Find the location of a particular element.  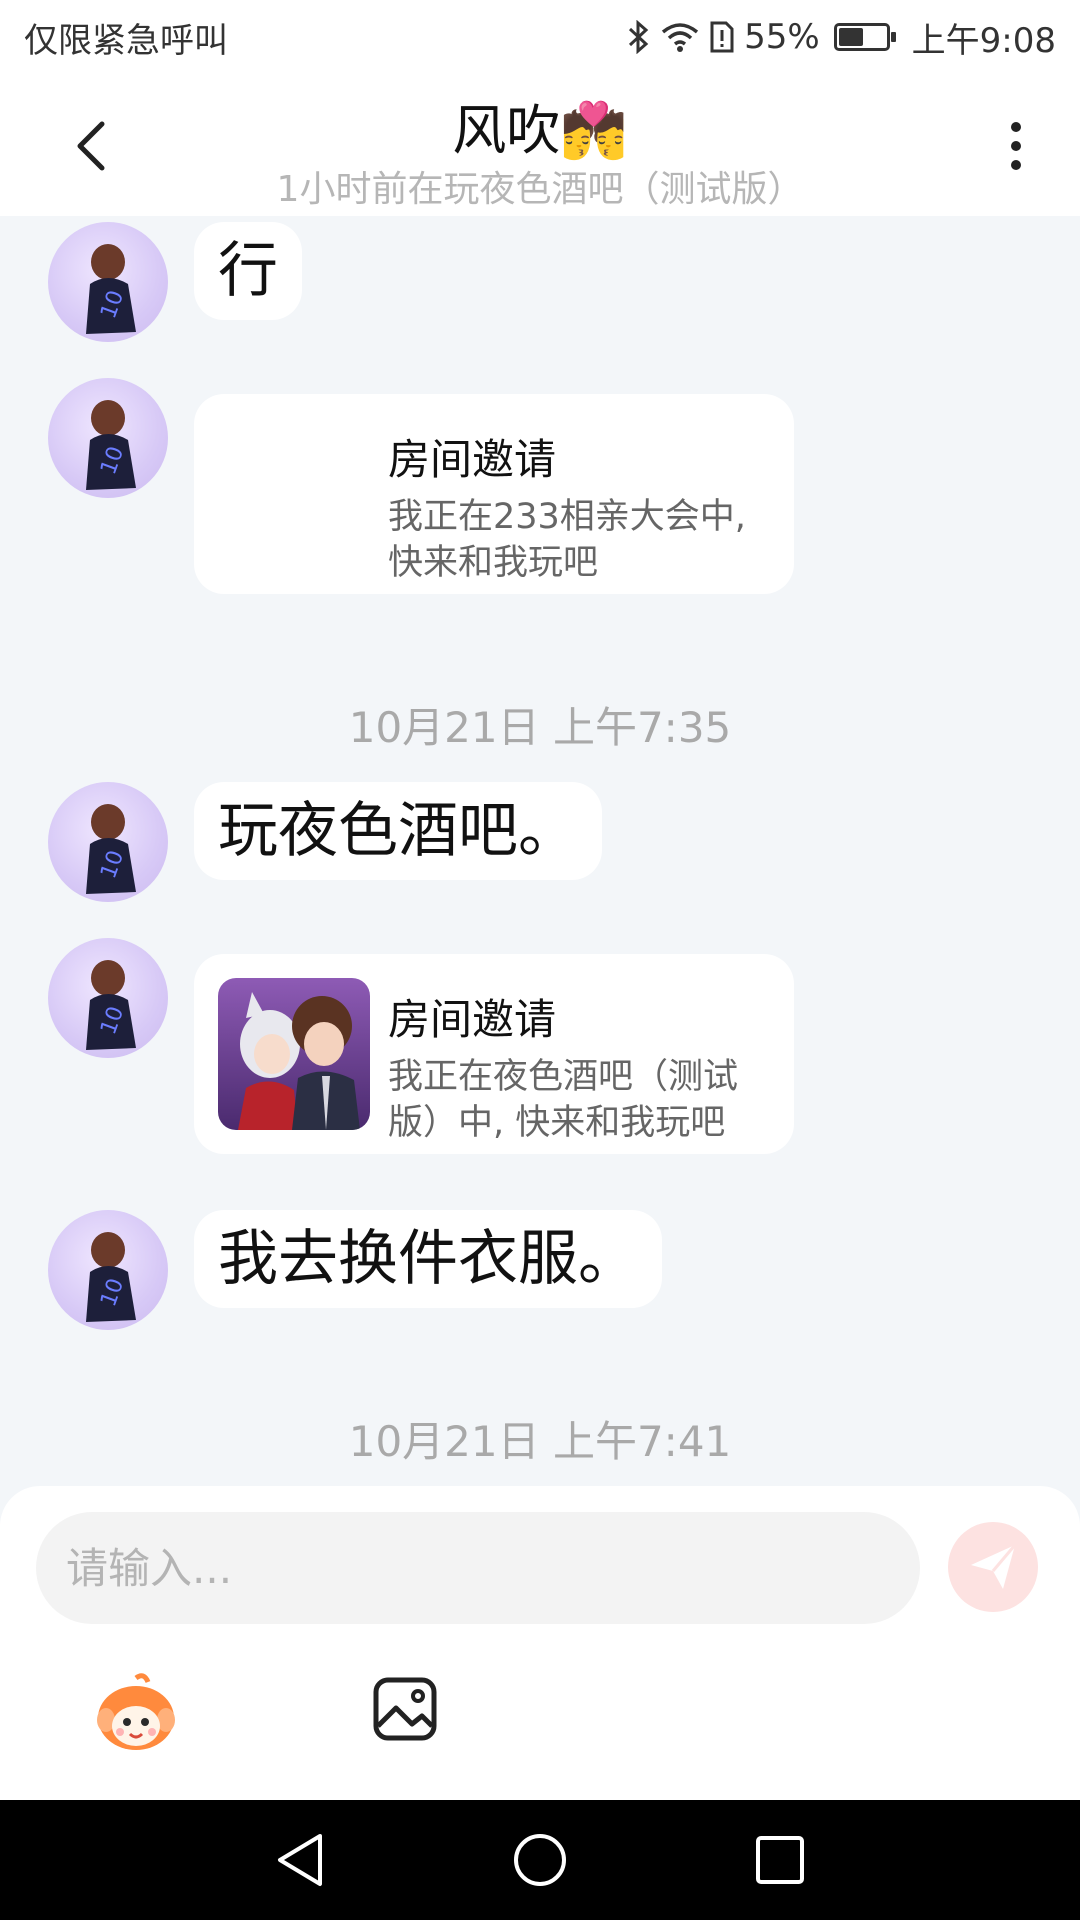

image-icon is located at coordinates (405, 1709).